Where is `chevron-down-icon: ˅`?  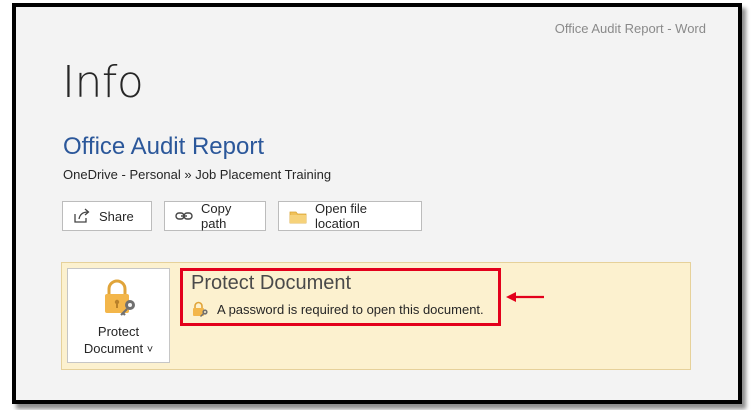 chevron-down-icon: ˅ is located at coordinates (150, 350).